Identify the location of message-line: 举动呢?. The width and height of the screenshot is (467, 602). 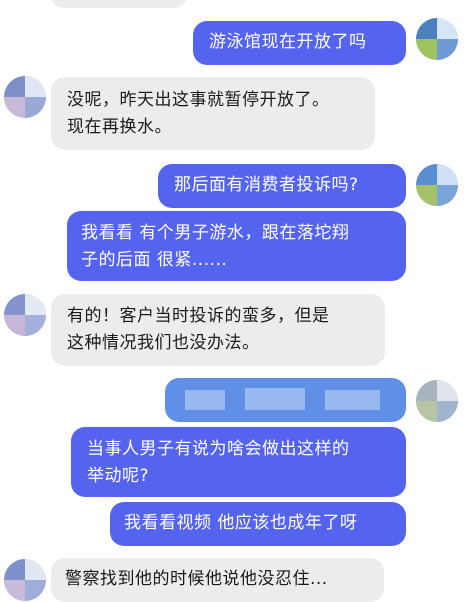
(118, 476).